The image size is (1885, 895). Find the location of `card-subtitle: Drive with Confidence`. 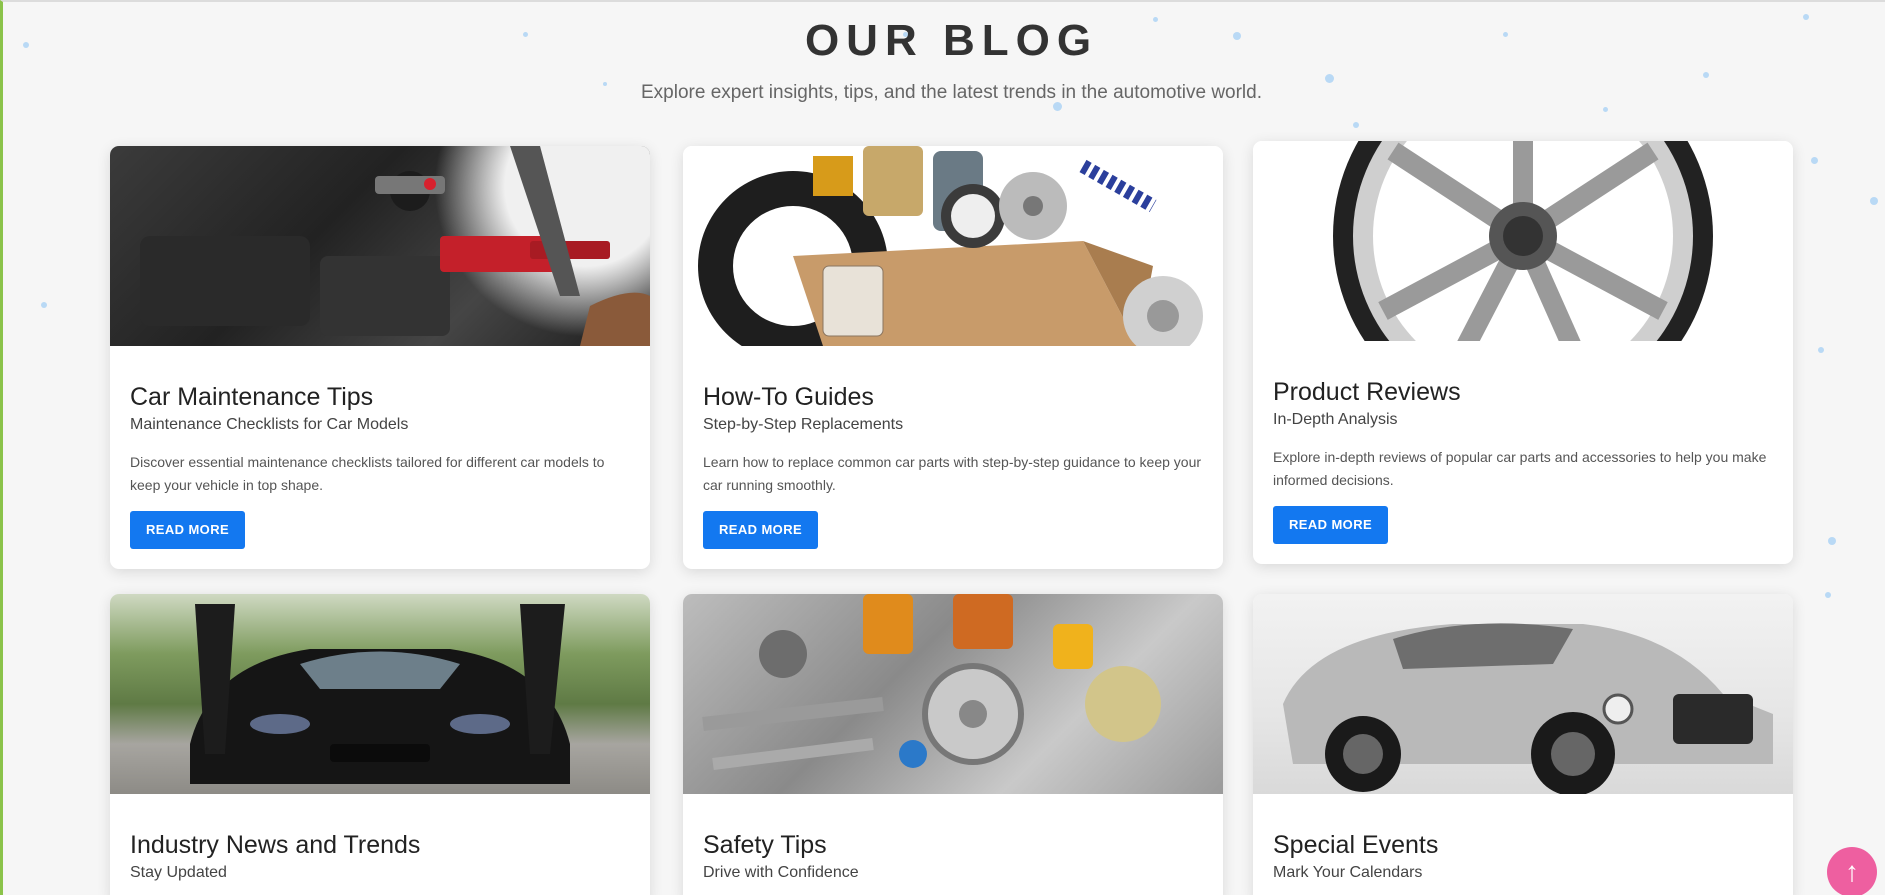

card-subtitle: Drive with Confidence is located at coordinates (781, 872).